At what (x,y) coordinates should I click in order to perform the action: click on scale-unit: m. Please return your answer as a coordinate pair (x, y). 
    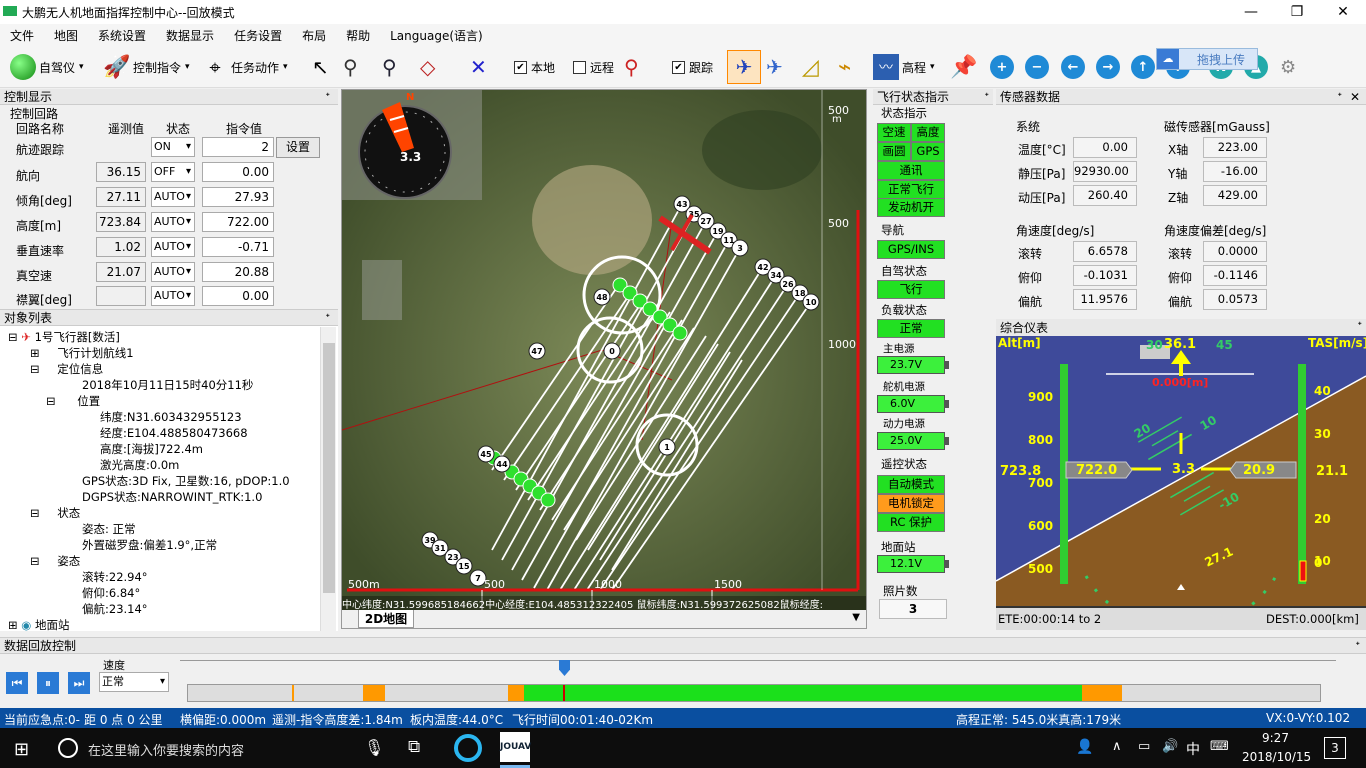
    Looking at the image, I should click on (837, 119).